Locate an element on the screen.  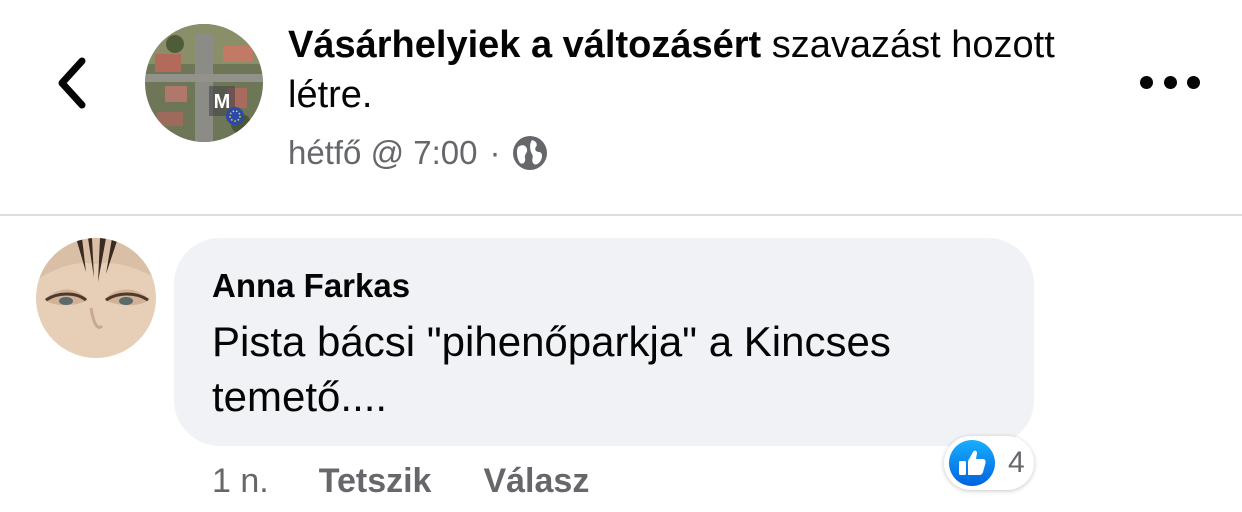
reaction-summary: 4 is located at coordinates (989, 463).